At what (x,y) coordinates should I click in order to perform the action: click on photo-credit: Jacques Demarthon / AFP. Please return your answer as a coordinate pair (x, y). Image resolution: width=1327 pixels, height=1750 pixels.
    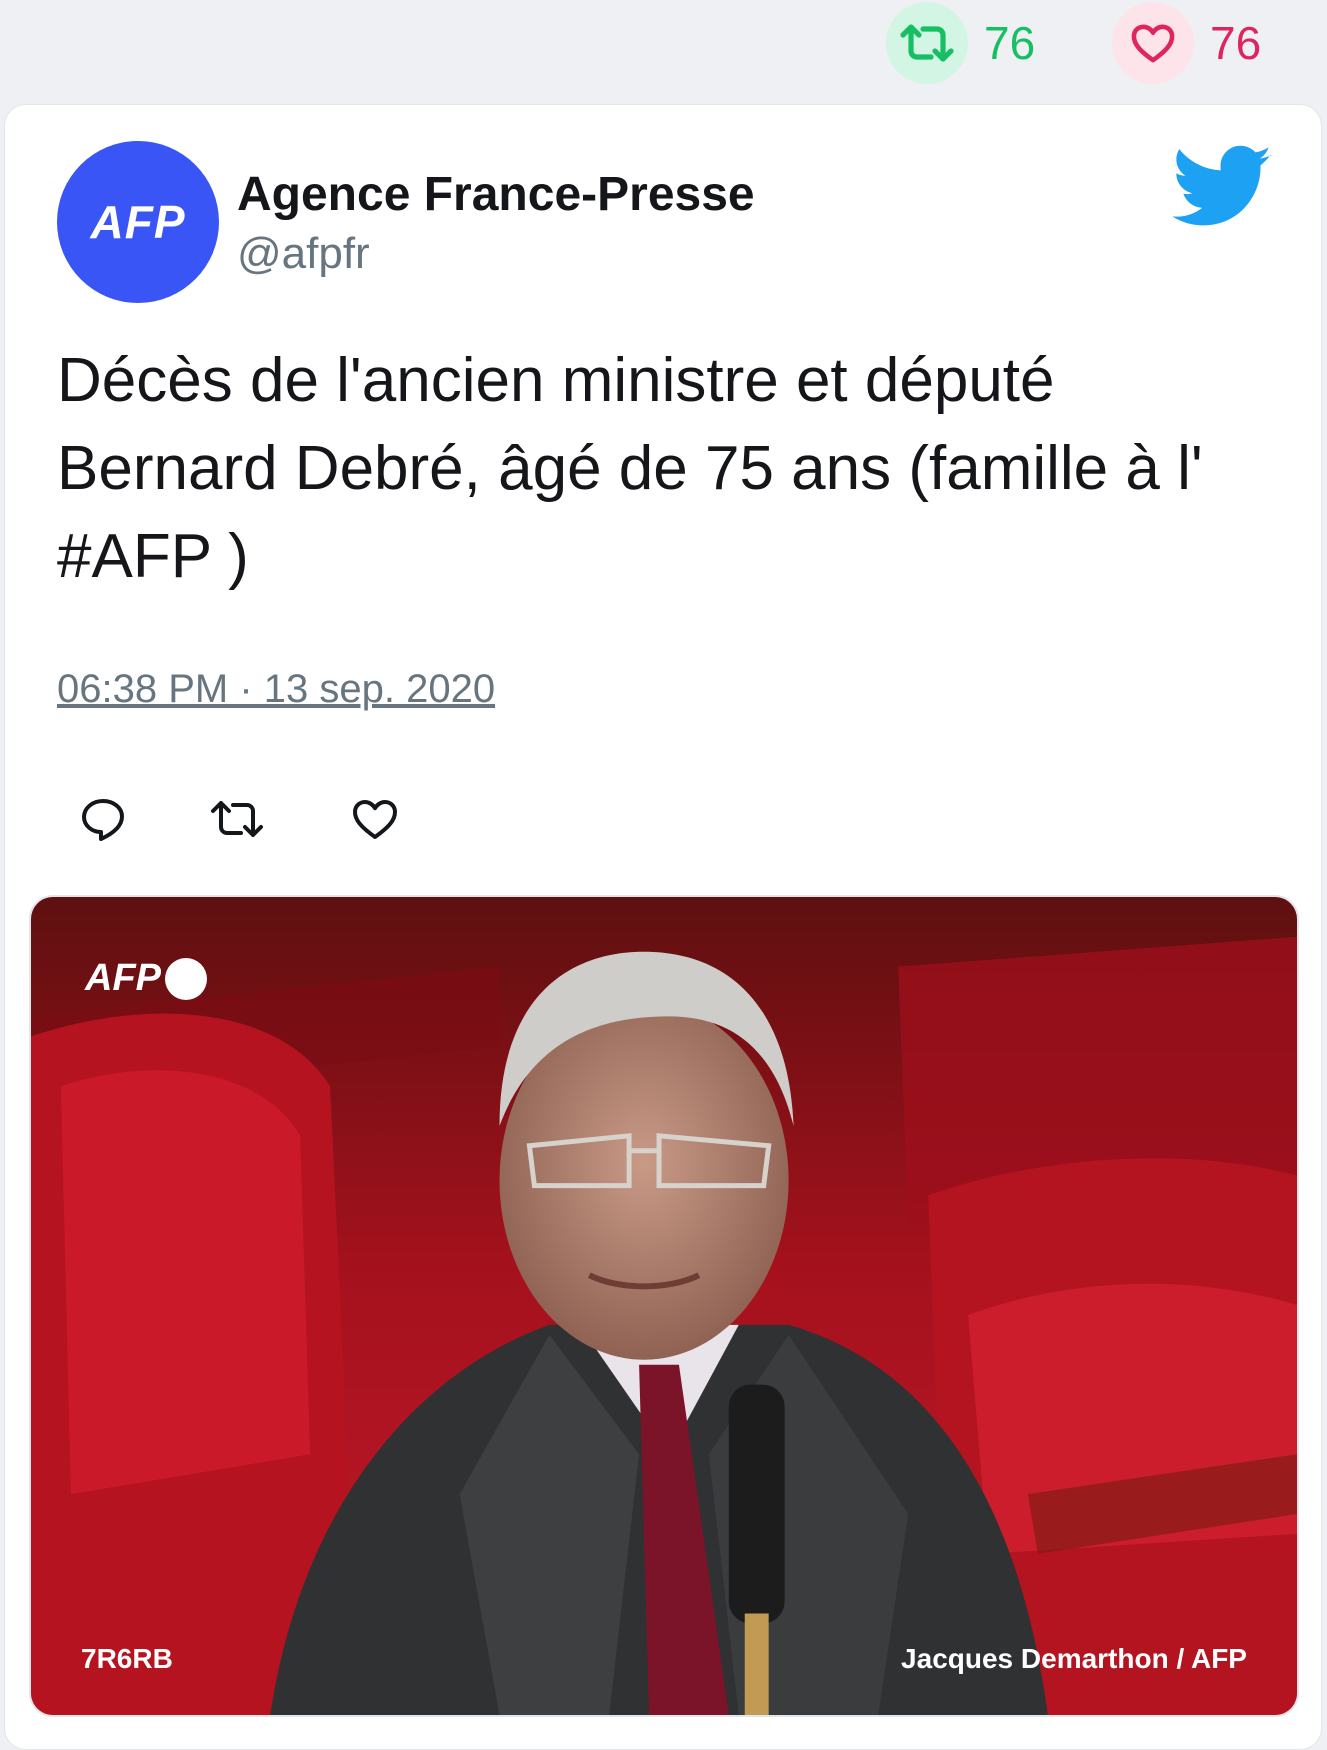
    Looking at the image, I should click on (1074, 1658).